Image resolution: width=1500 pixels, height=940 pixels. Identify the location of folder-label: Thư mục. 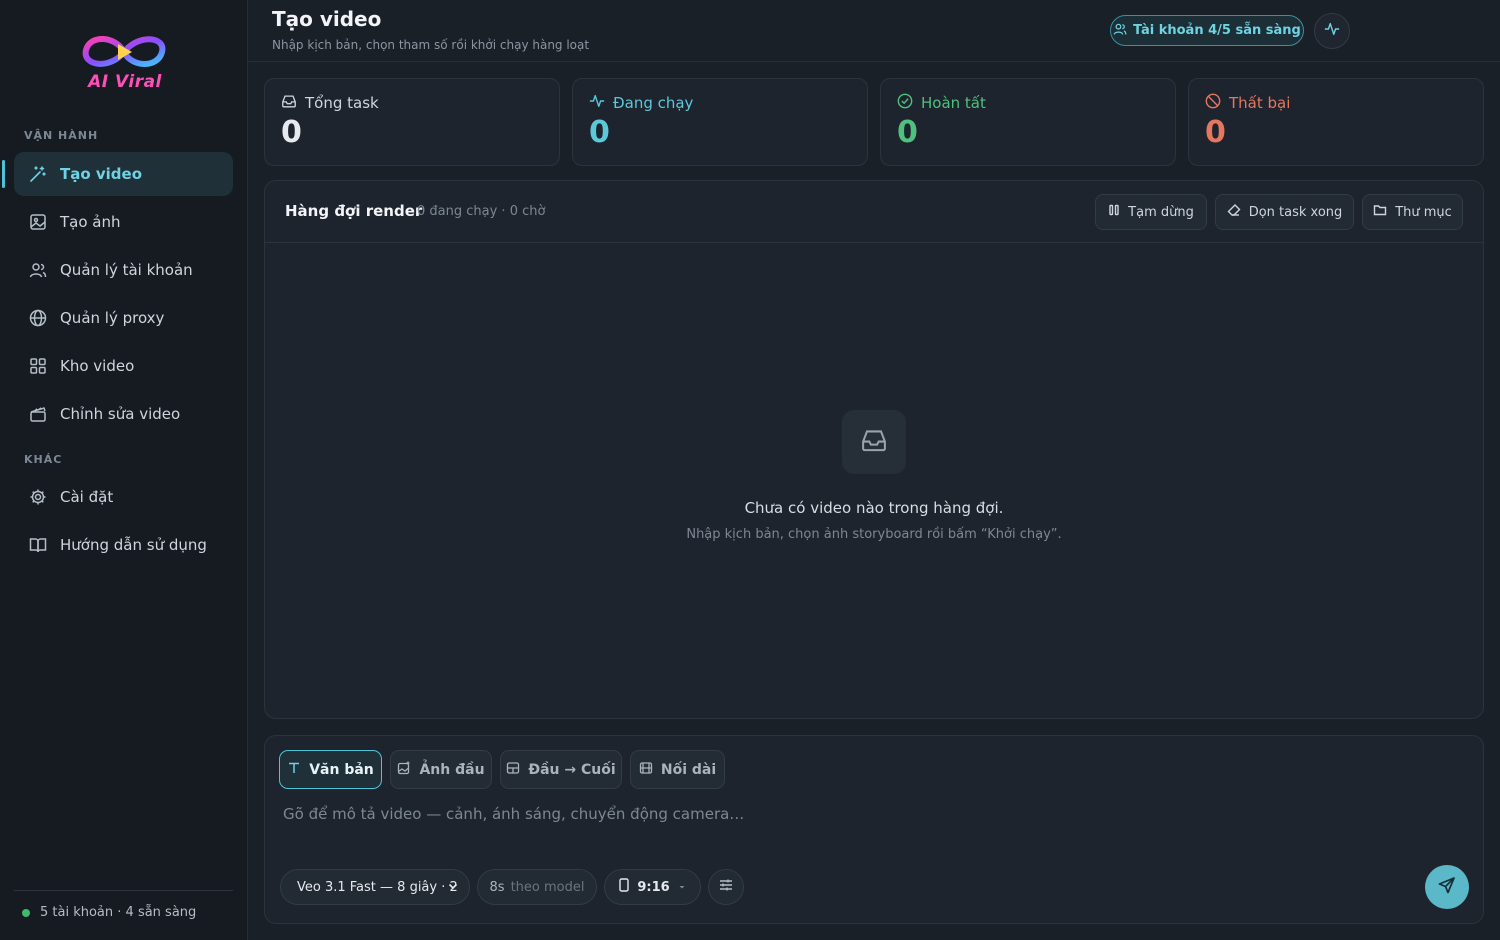
(1423, 212).